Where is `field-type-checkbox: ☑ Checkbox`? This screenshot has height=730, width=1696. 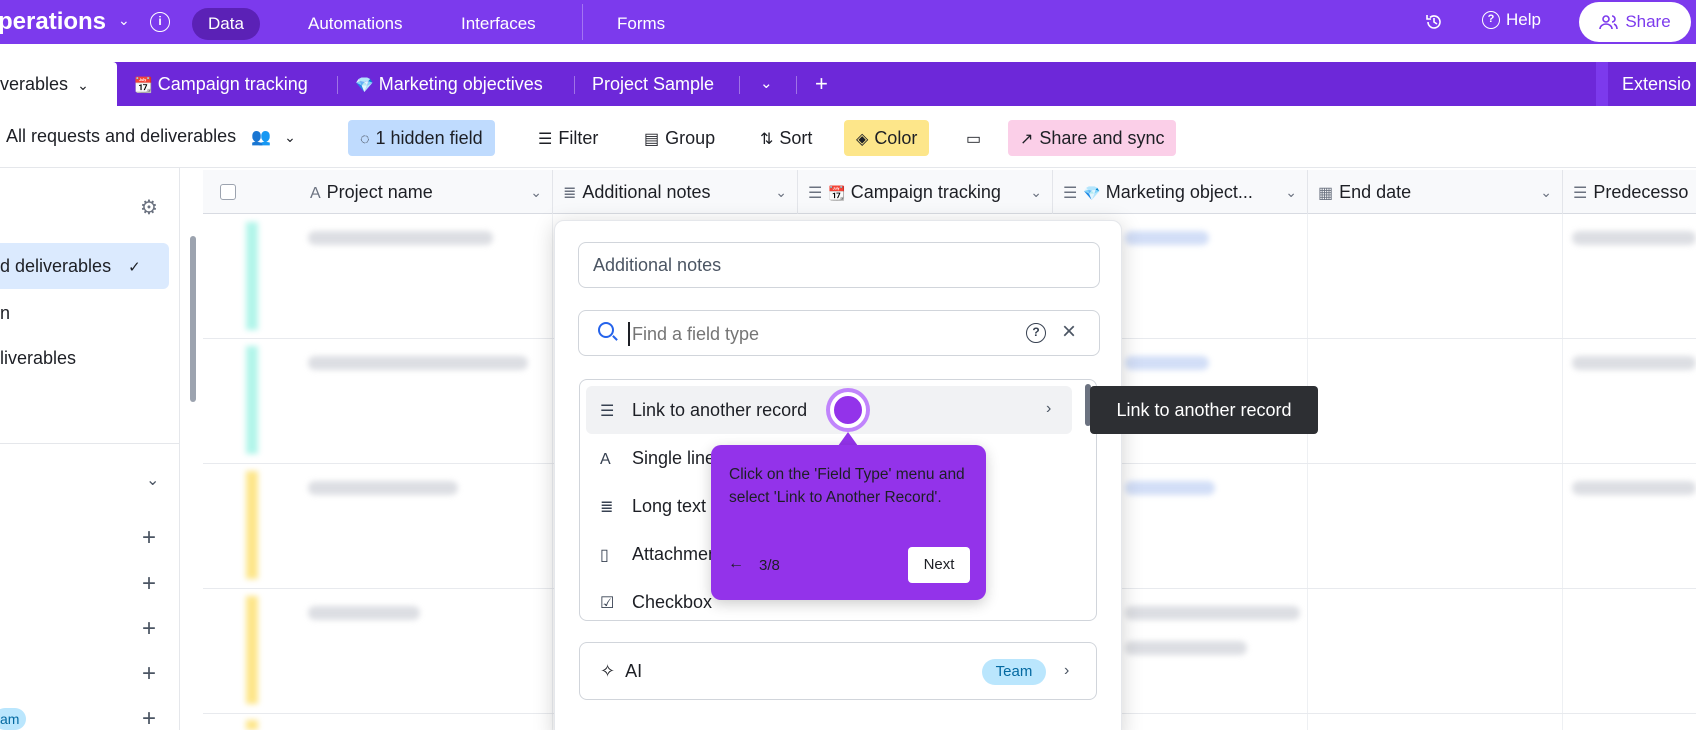 field-type-checkbox: ☑ Checkbox is located at coordinates (656, 602).